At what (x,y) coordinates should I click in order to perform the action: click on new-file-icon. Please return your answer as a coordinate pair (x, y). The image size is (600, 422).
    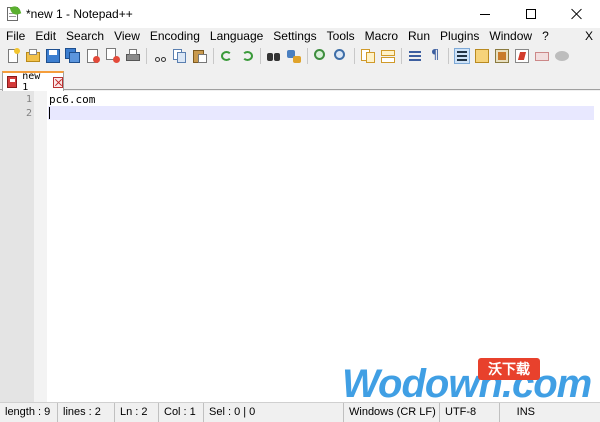
    Looking at the image, I should click on (13, 55).